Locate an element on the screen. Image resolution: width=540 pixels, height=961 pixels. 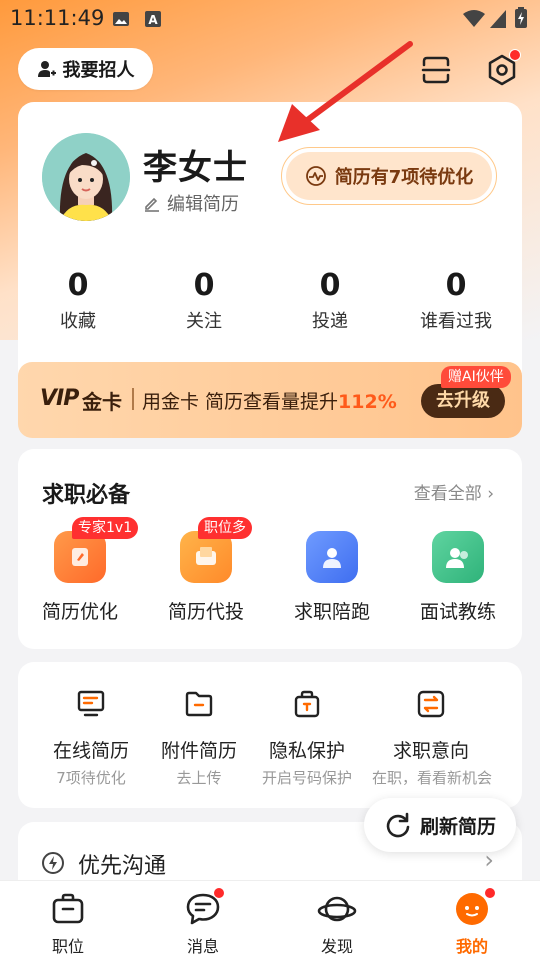
edit-resume-link: 编辑简历 is located at coordinates (191, 203).